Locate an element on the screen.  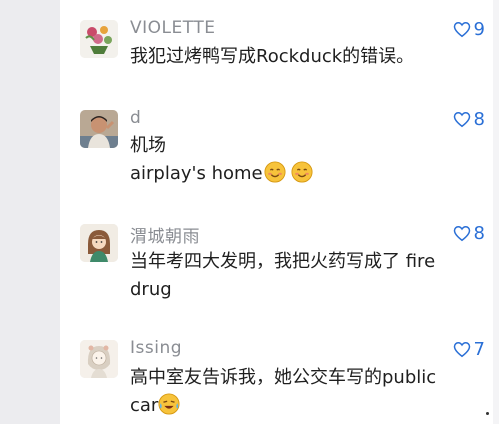
comment-text: 高中室友告诉我，她公交车写的public is located at coordinates (283, 377).